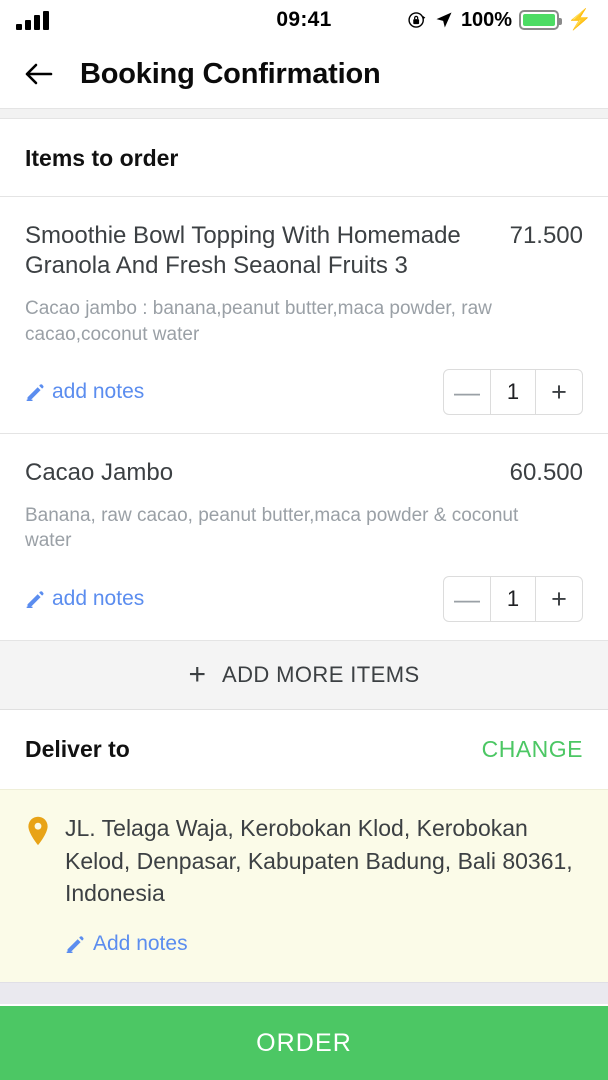 The width and height of the screenshot is (608, 1080). What do you see at coordinates (321, 675) in the screenshot?
I see `add-more-items-label: ADD MORE ITEMS` at bounding box center [321, 675].